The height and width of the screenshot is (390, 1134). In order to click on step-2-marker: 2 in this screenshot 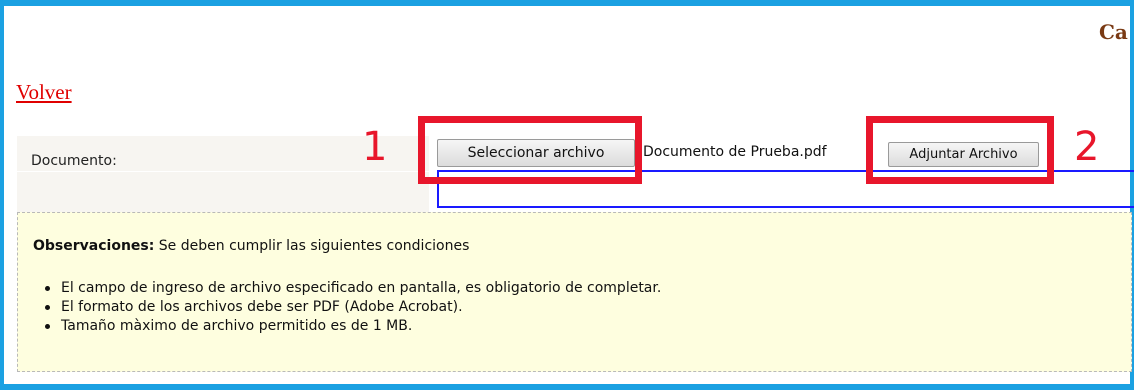, I will do `click(1087, 147)`.